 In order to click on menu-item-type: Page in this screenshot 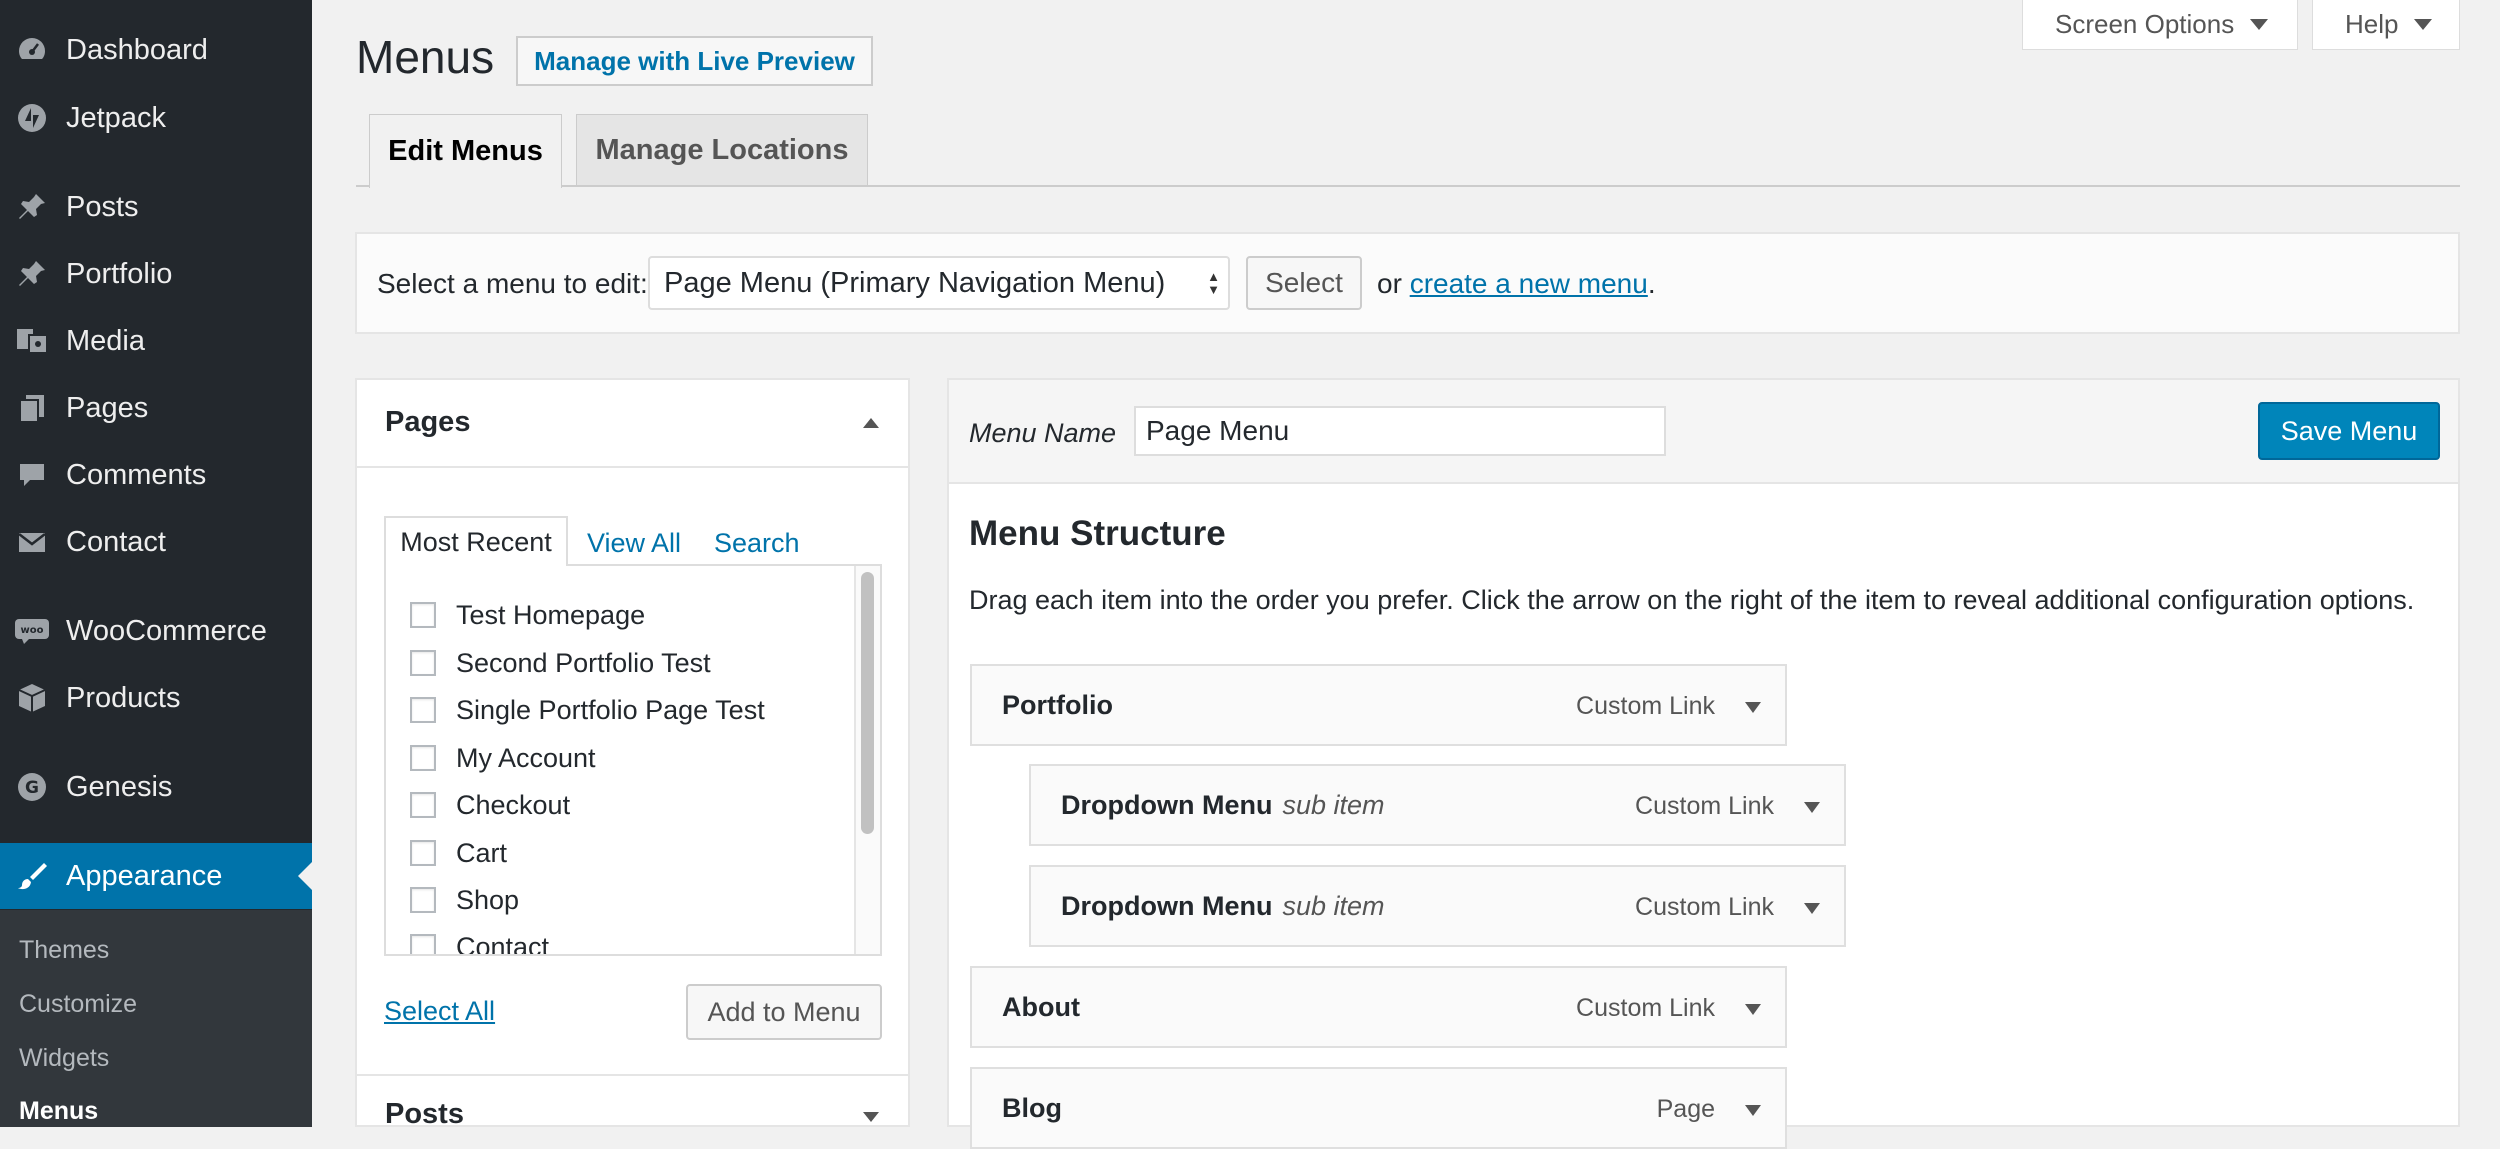, I will do `click(1685, 1109)`.